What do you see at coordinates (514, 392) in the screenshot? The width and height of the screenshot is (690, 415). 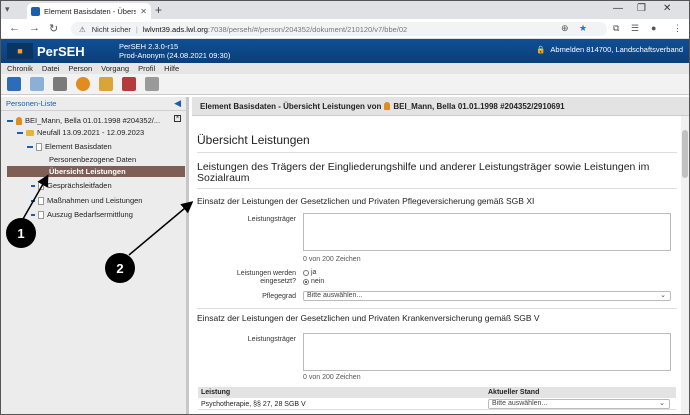 I see `column-header-stand: Aktueller Stand` at bounding box center [514, 392].